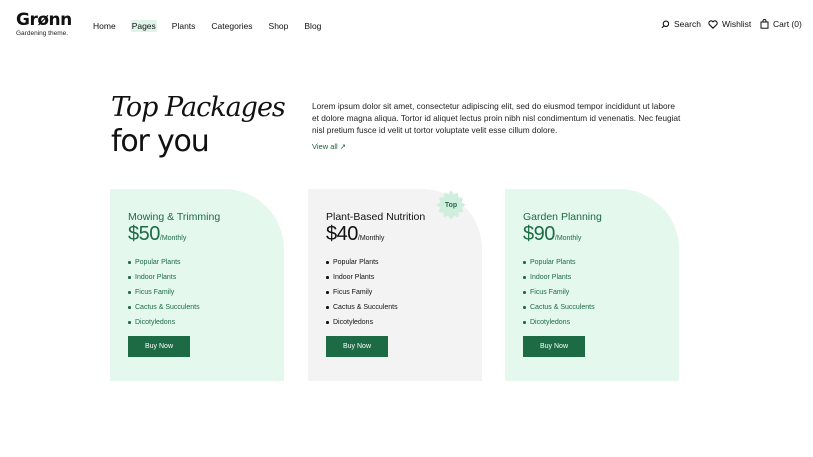 This screenshot has height=457, width=813. Describe the element at coordinates (44, 20) in the screenshot. I see `brand-name: Grønn` at that location.